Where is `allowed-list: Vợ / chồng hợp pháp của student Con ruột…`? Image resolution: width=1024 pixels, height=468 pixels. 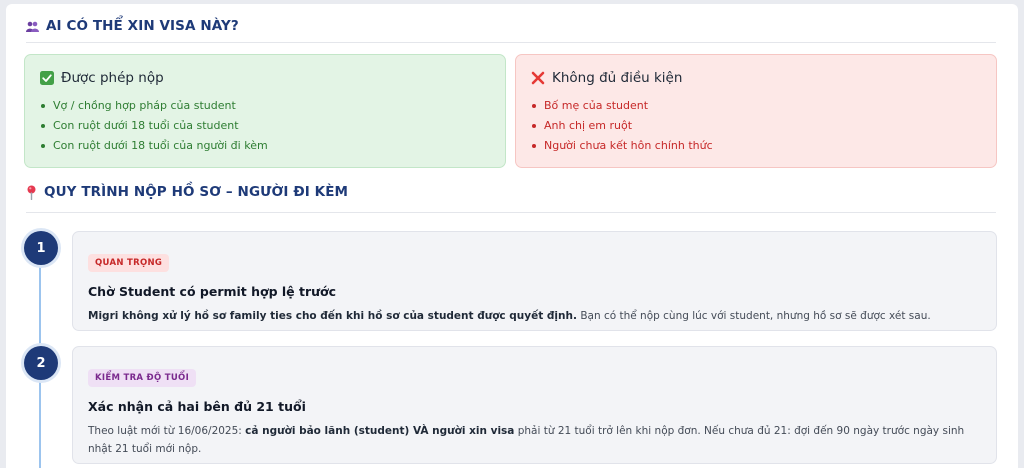
allowed-list: Vợ / chồng hợp pháp của student Con ruột… is located at coordinates (265, 126).